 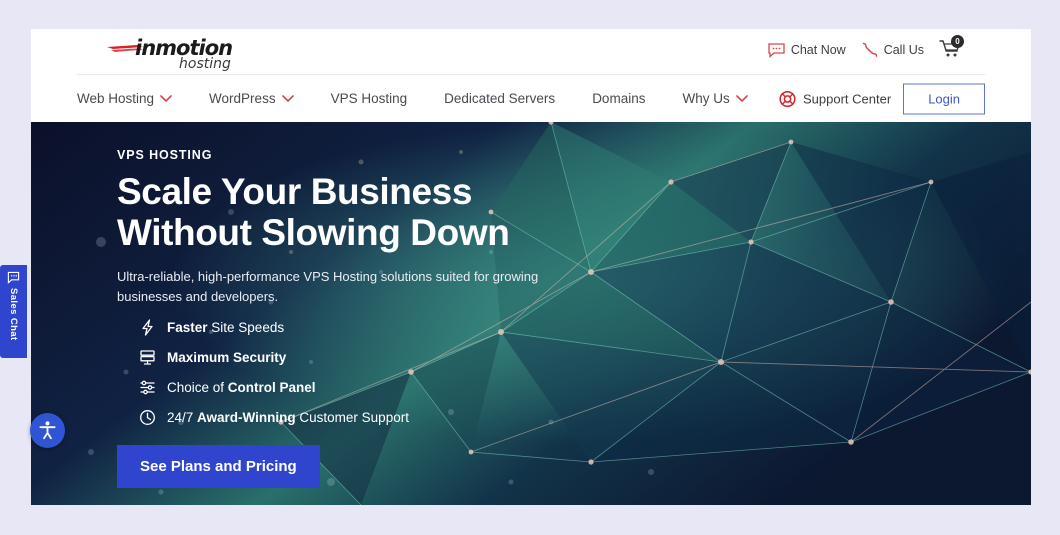 I want to click on nav-label: Domains, so click(x=619, y=98).